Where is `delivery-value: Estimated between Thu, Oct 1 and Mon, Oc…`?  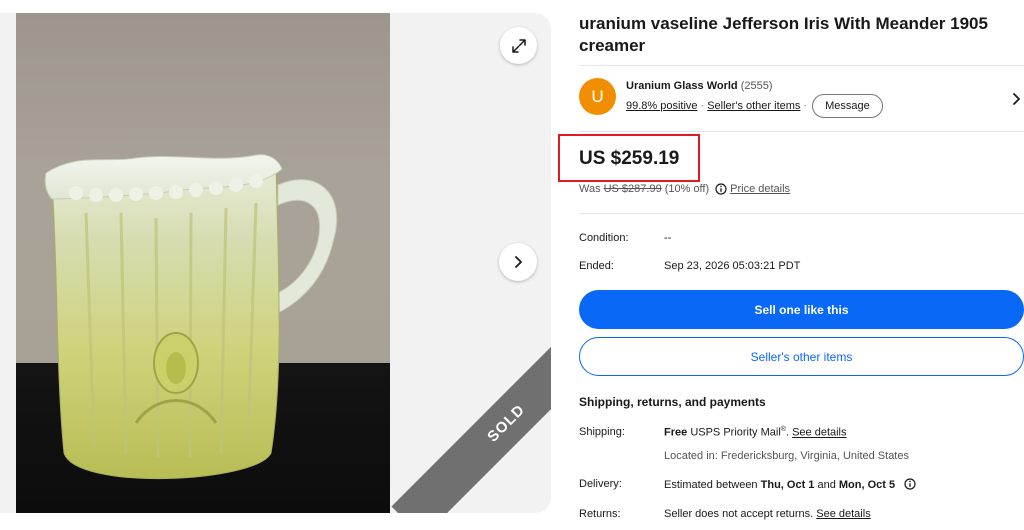
delivery-value: Estimated between Thu, Oct 1 and Mon, Oc… is located at coordinates (790, 484).